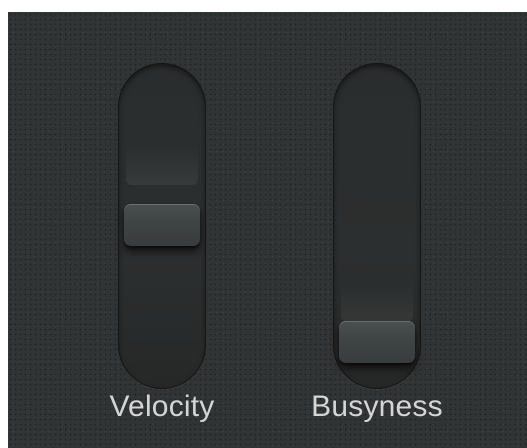 The width and height of the screenshot is (527, 448). I want to click on velocity-slider-track, so click(162, 226).